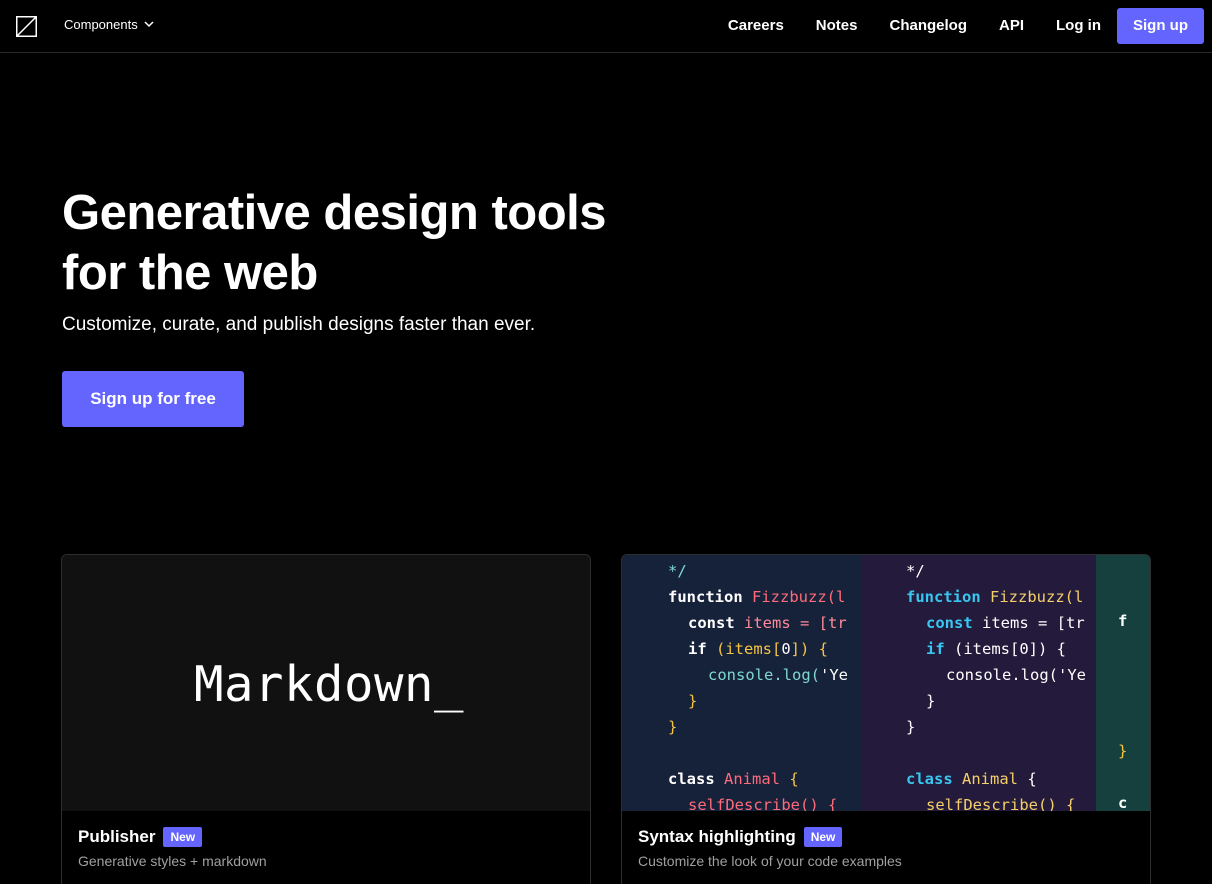 The height and width of the screenshot is (884, 1212). Describe the element at coordinates (809, 649) in the screenshot. I see `code-token: ]) {` at that location.